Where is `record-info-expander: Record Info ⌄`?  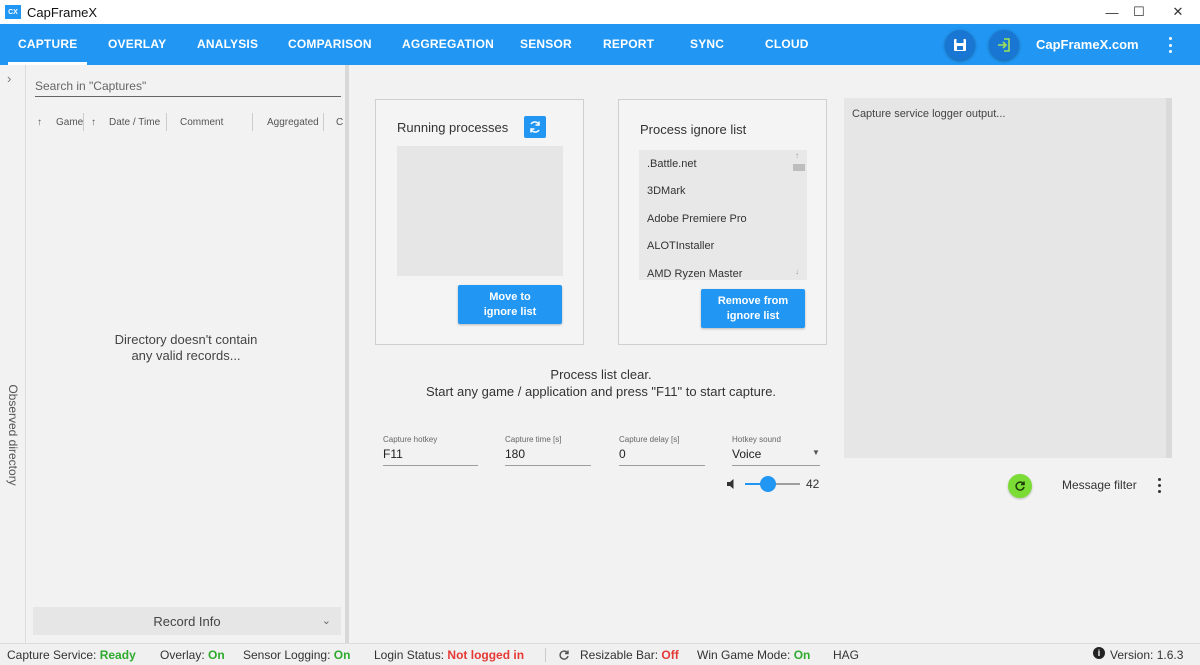 record-info-expander: Record Info ⌄ is located at coordinates (187, 621).